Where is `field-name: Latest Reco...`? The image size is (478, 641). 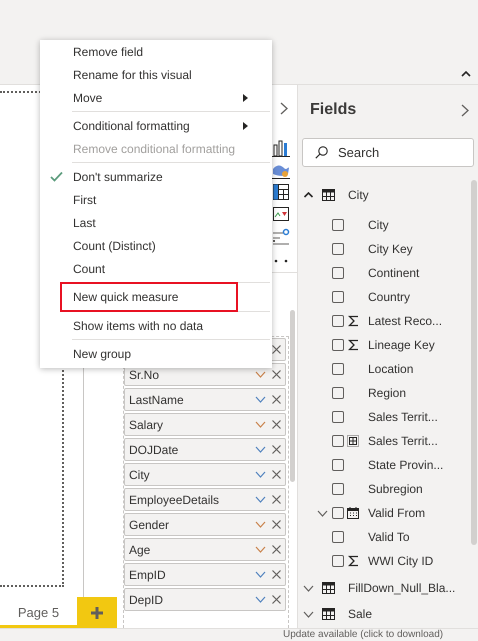
field-name: Latest Reco... is located at coordinates (405, 321).